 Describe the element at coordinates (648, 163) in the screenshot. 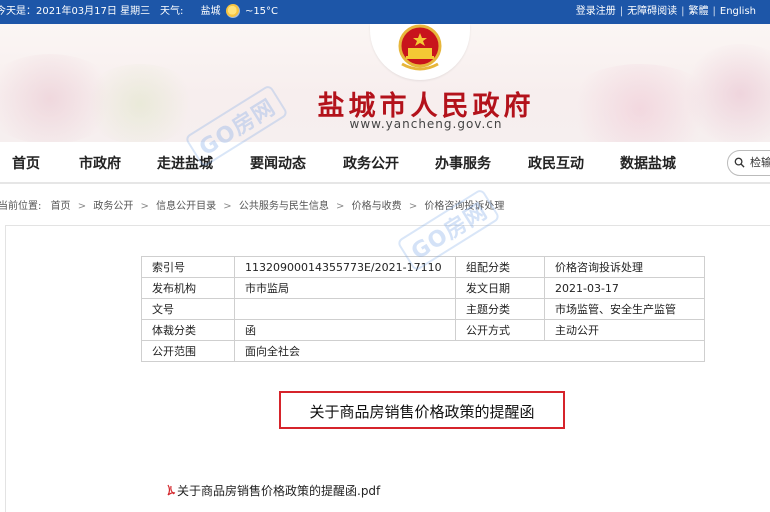

I see `nav-item-data: 数据盐城` at that location.